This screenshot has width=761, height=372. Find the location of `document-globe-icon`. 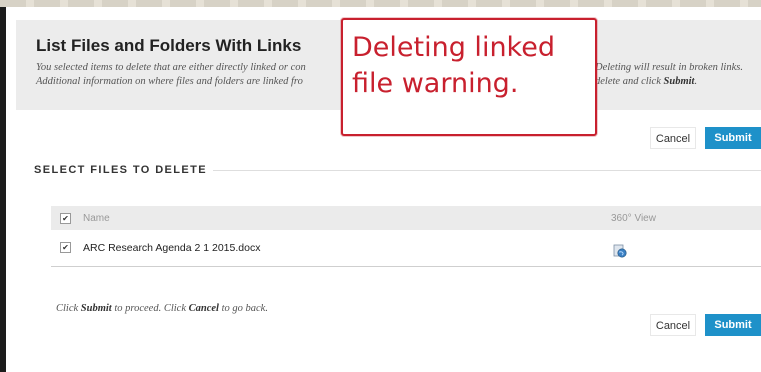

document-globe-icon is located at coordinates (620, 251).